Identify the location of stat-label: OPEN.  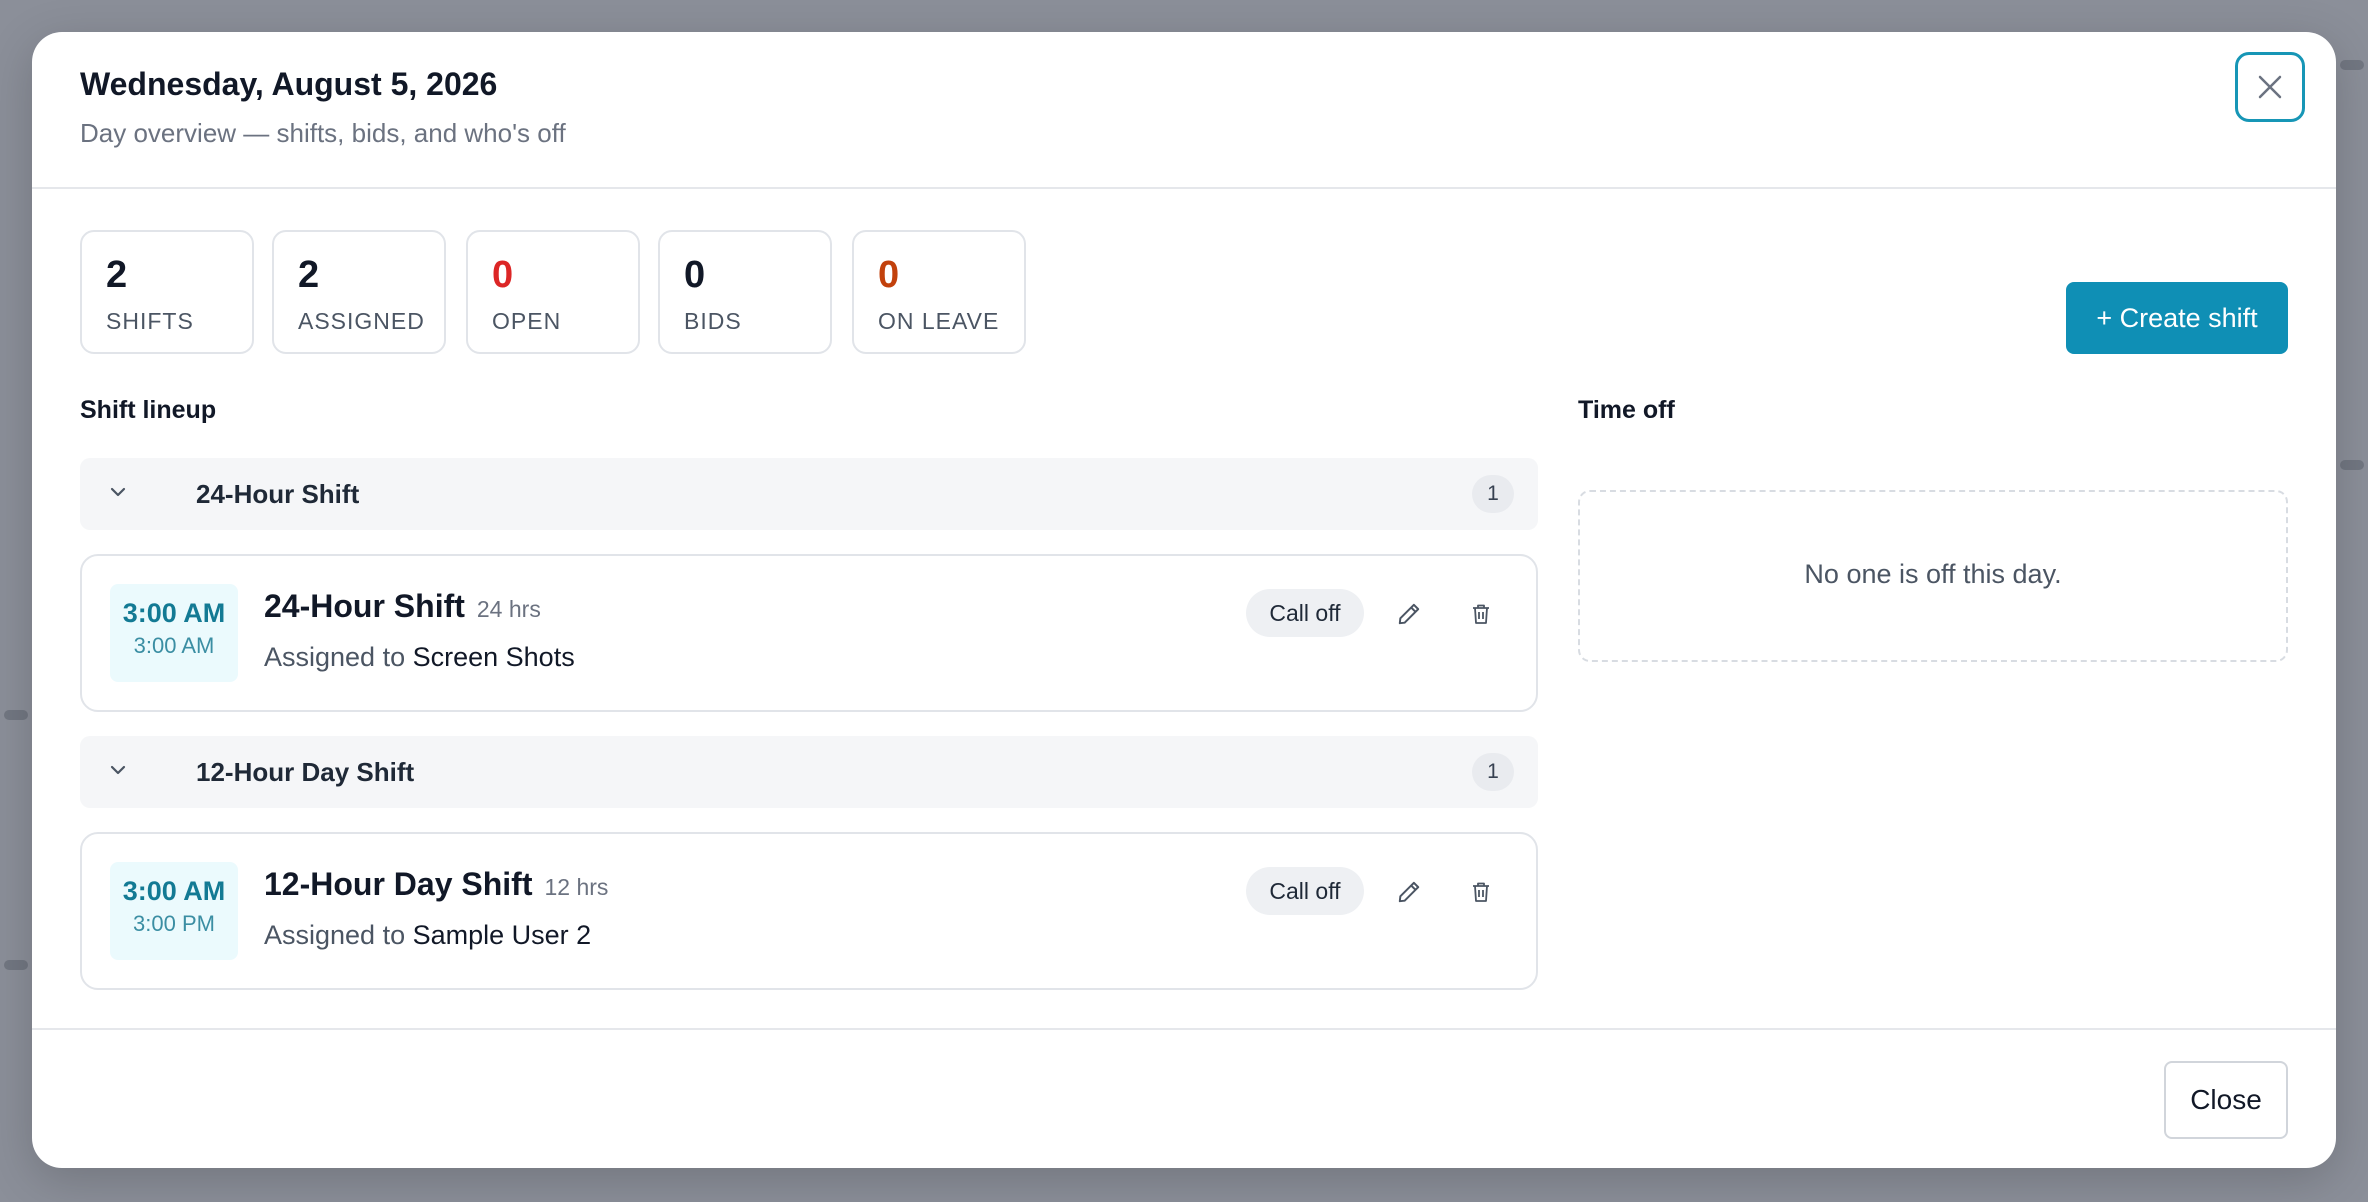
(527, 321).